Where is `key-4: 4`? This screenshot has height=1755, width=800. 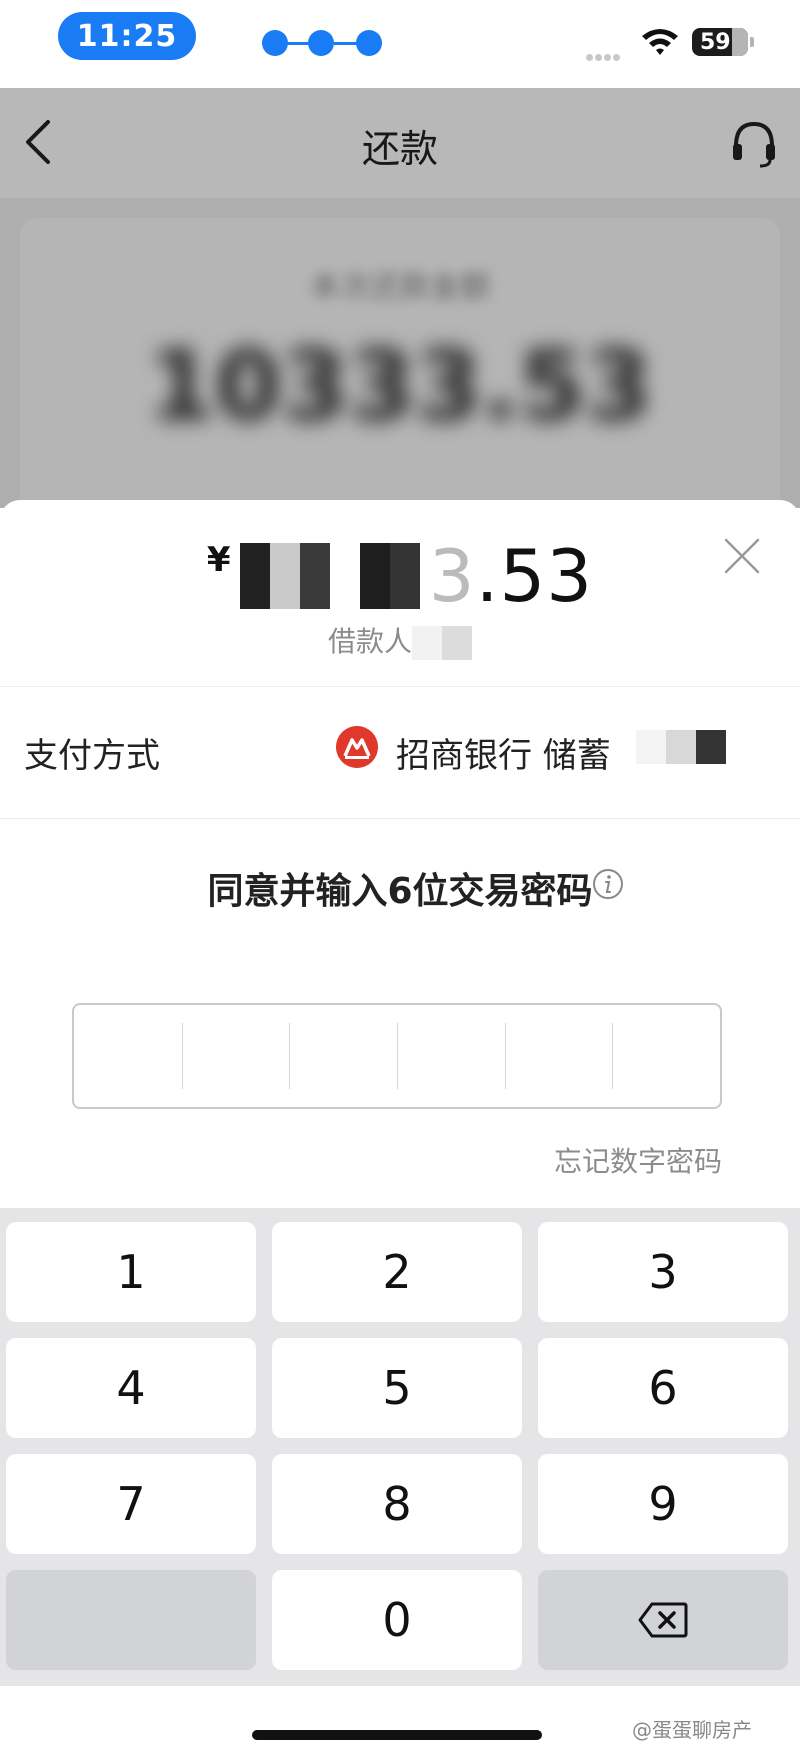
key-4: 4 is located at coordinates (131, 1388).